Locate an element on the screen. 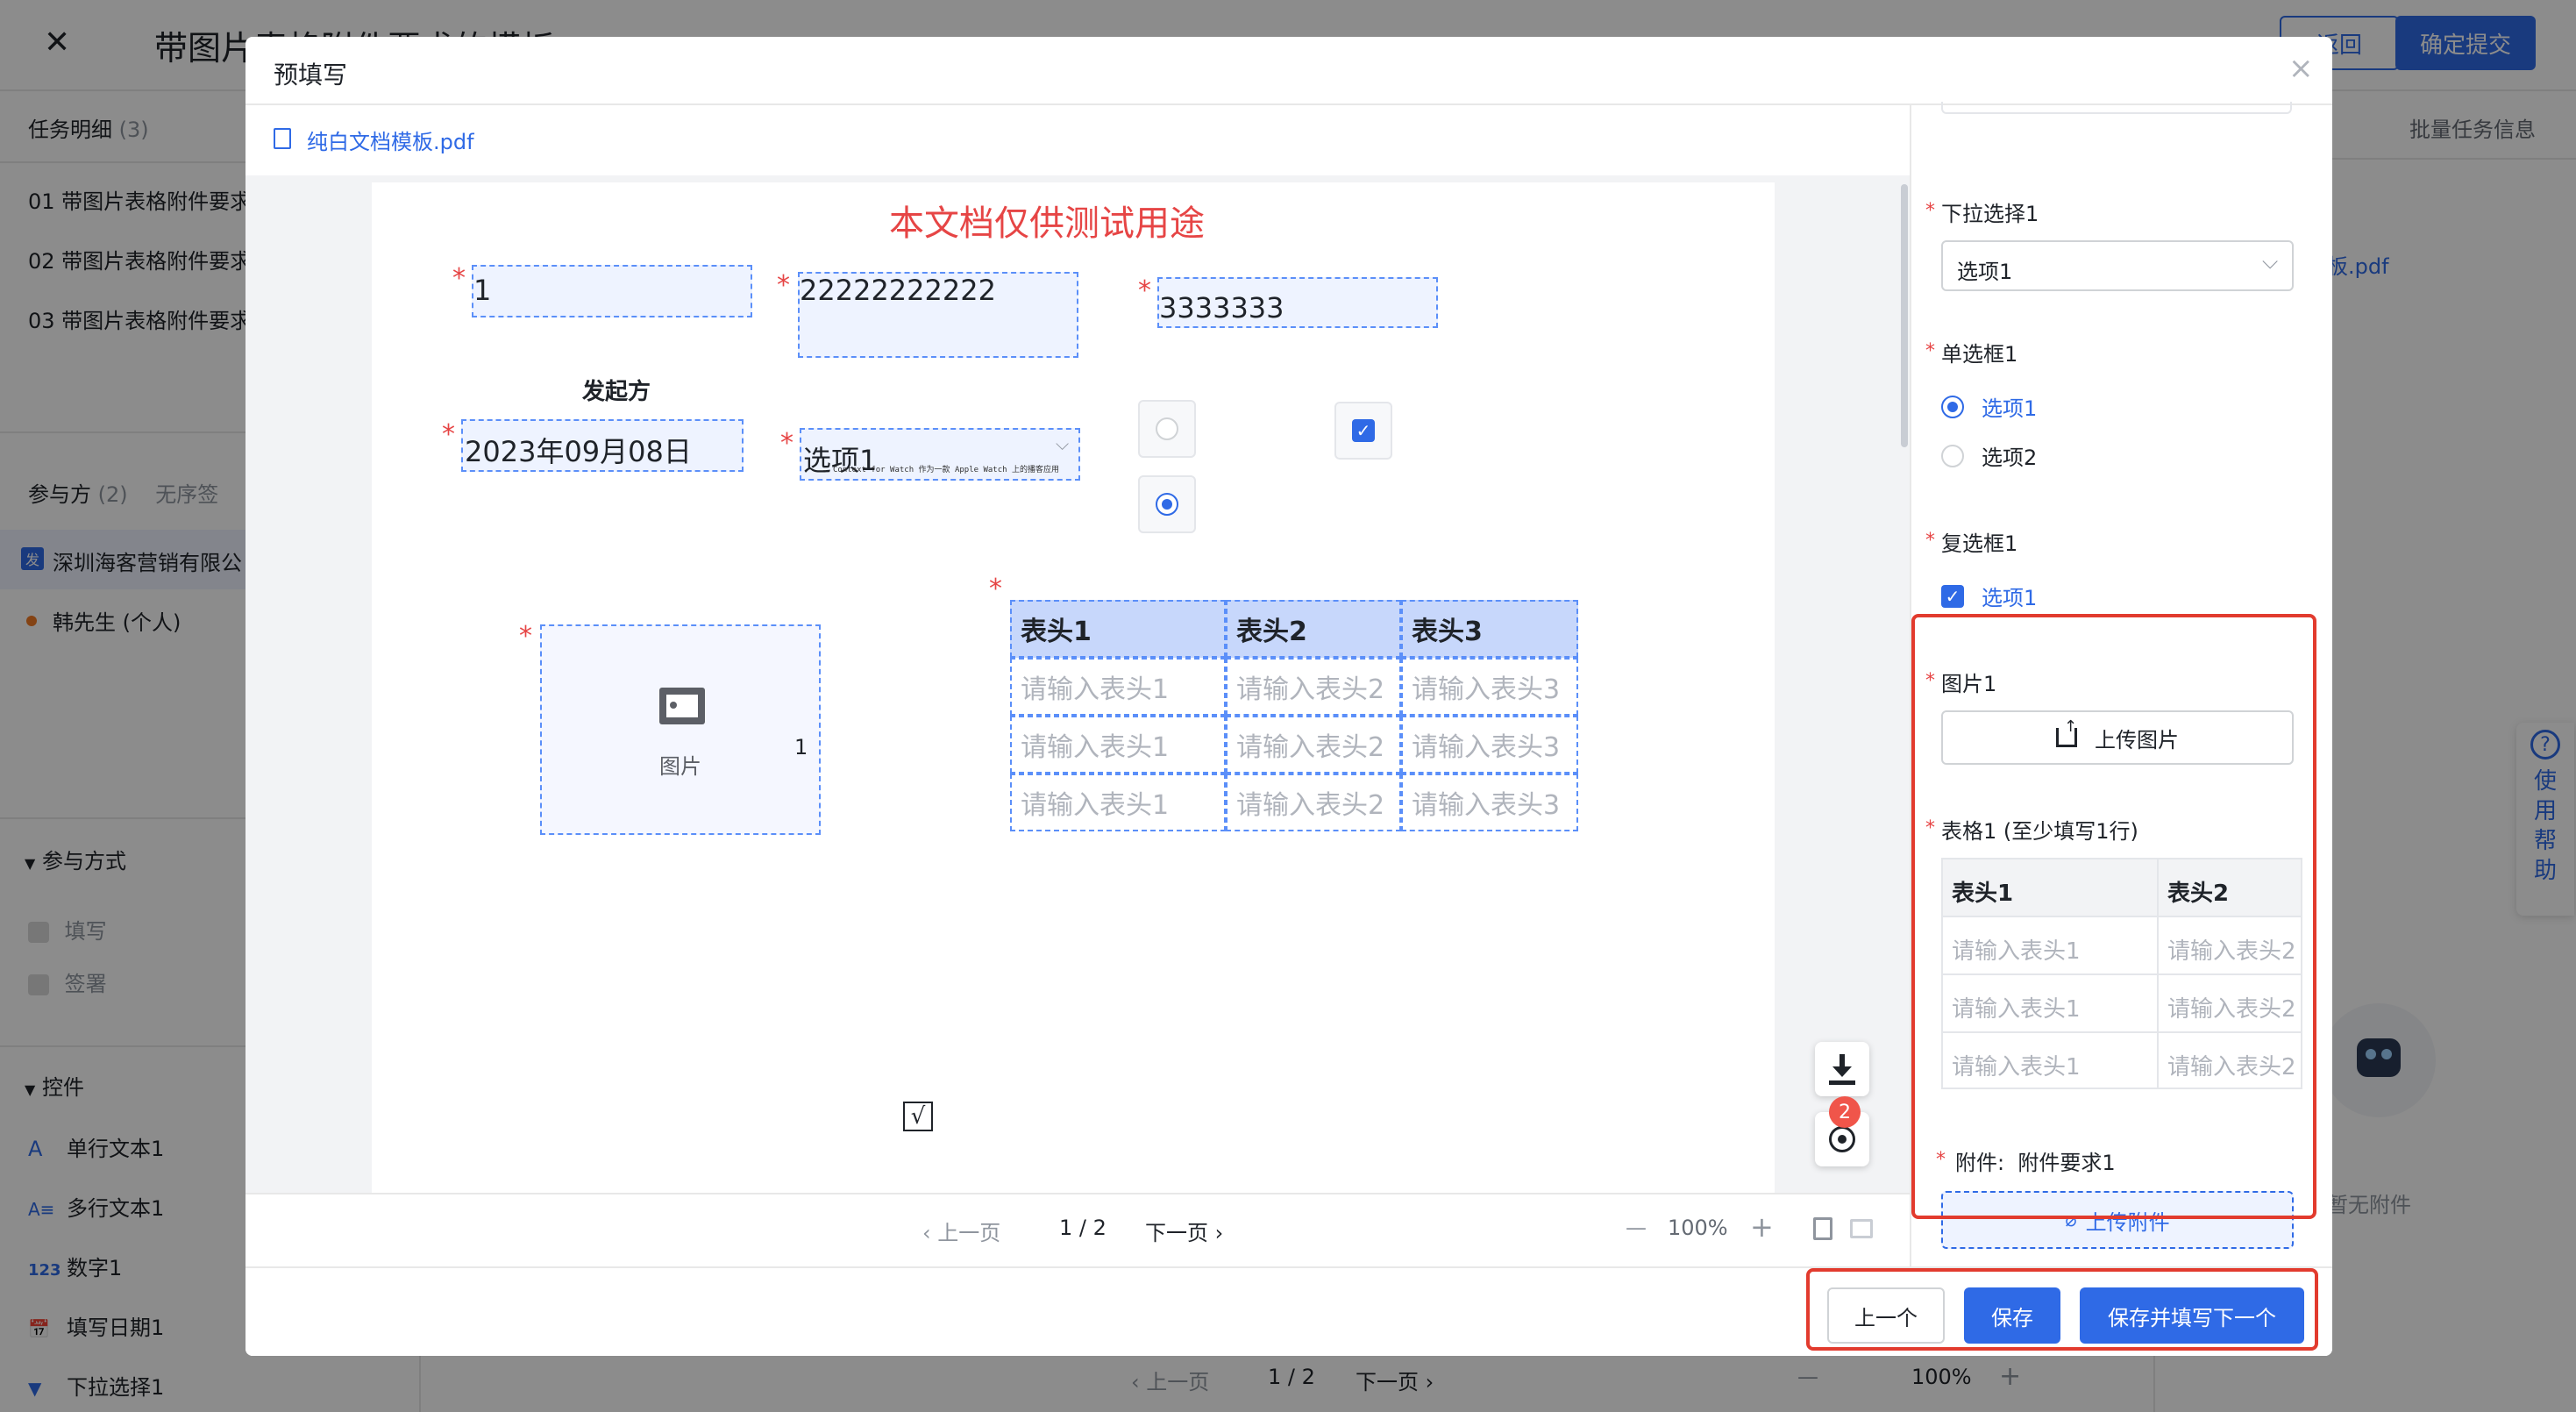 This screenshot has height=1412, width=2576. modal-pager: ‹ 上一页 1 / 2 下一页 › — 100% + is located at coordinates (1078, 1229).